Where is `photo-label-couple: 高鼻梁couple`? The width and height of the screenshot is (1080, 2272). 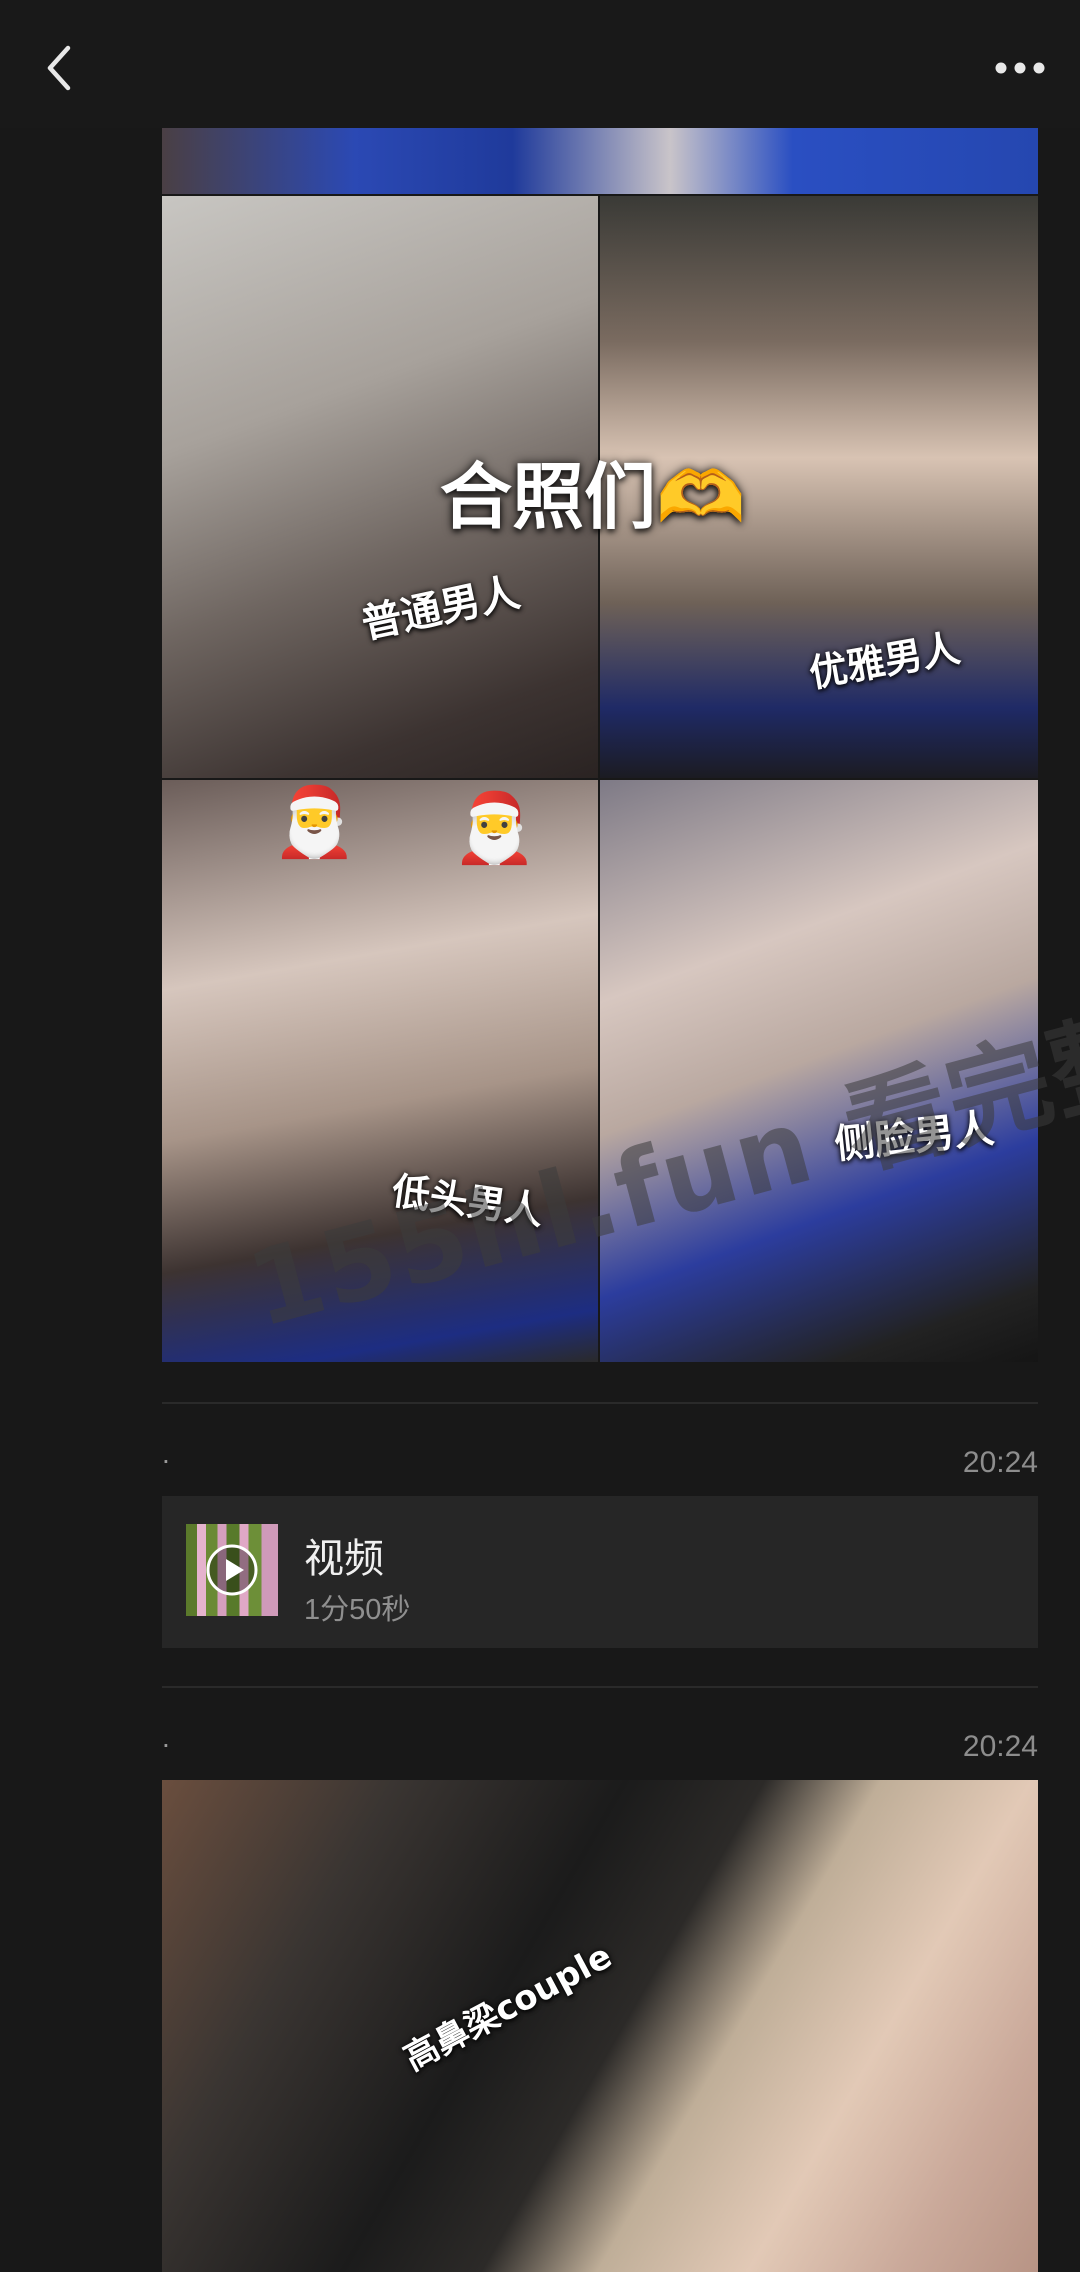
photo-label-couple: 高鼻梁couple is located at coordinates (508, 2007).